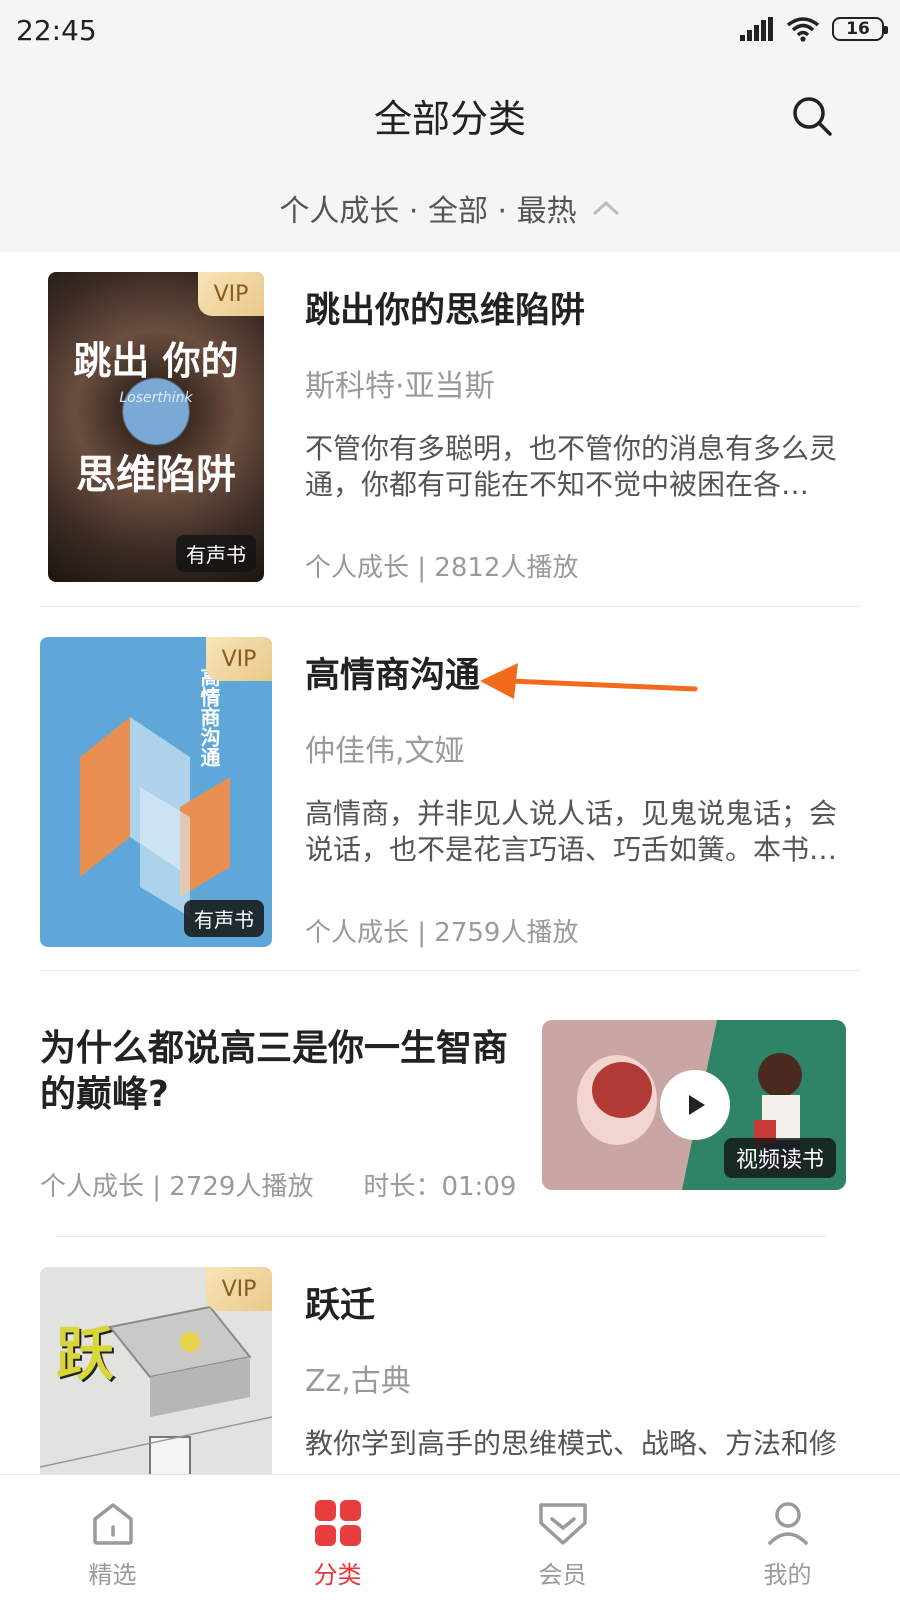 This screenshot has width=900, height=1600. I want to click on book-meta: 个人成长 | 2759人播放, so click(442, 933).